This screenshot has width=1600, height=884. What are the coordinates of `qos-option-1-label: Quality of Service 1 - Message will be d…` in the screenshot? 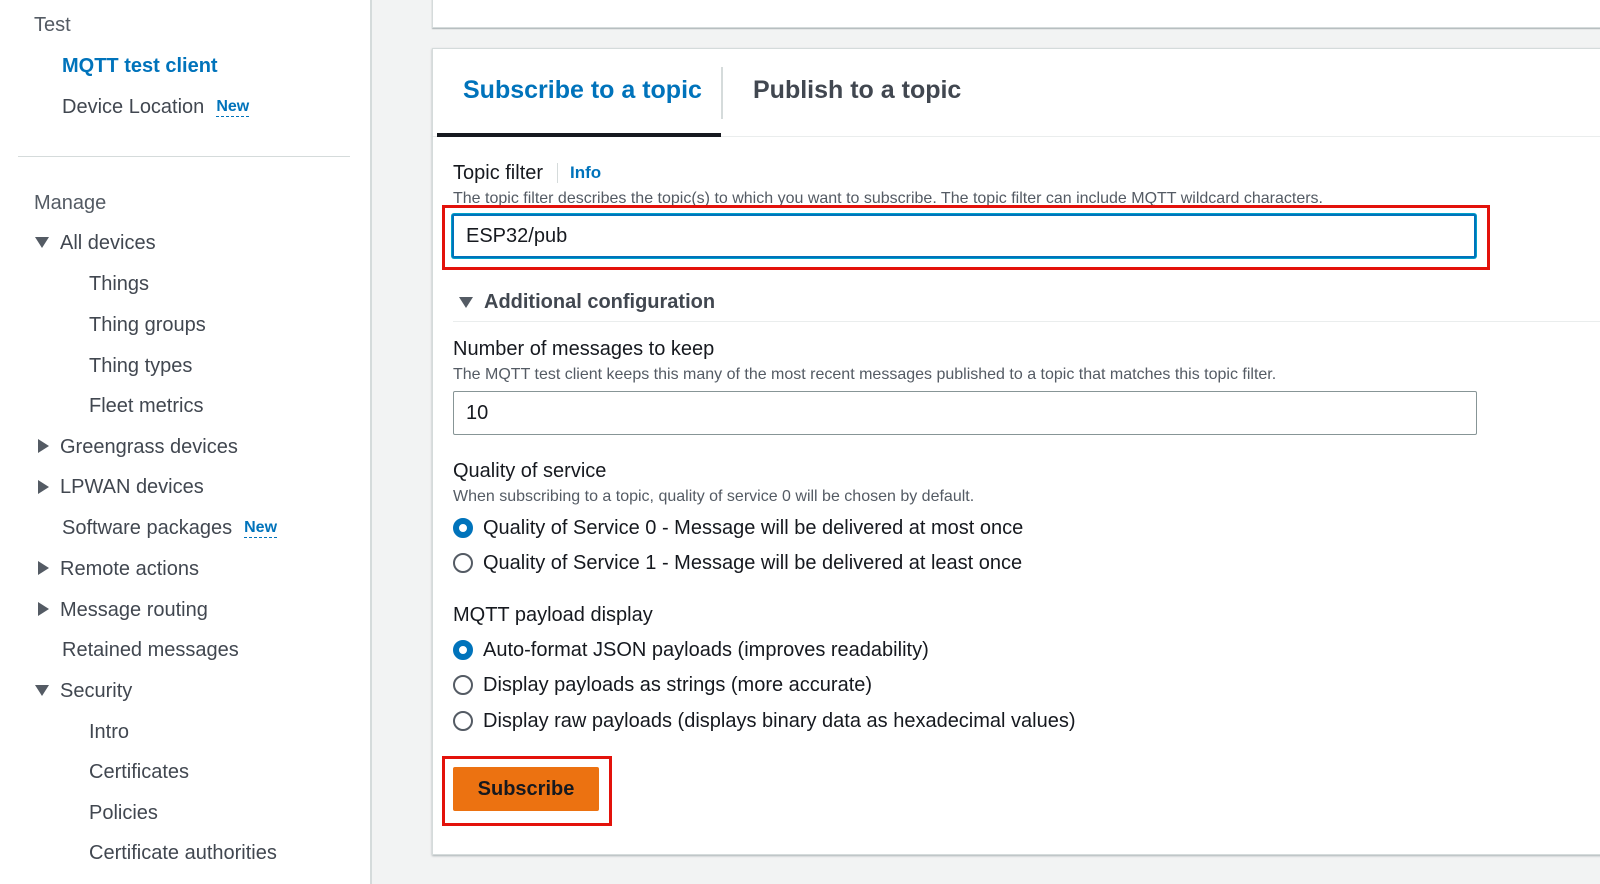 It's located at (753, 563).